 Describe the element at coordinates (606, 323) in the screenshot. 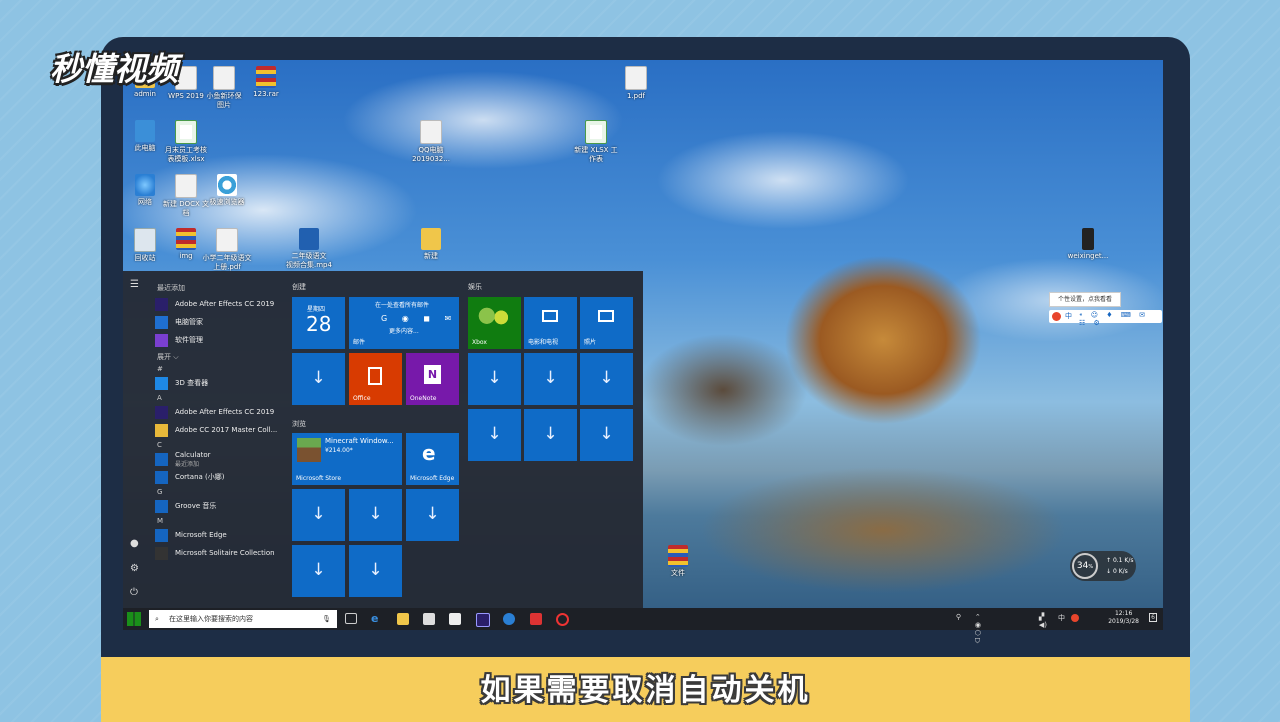

I see `photos-tile: 照片` at that location.